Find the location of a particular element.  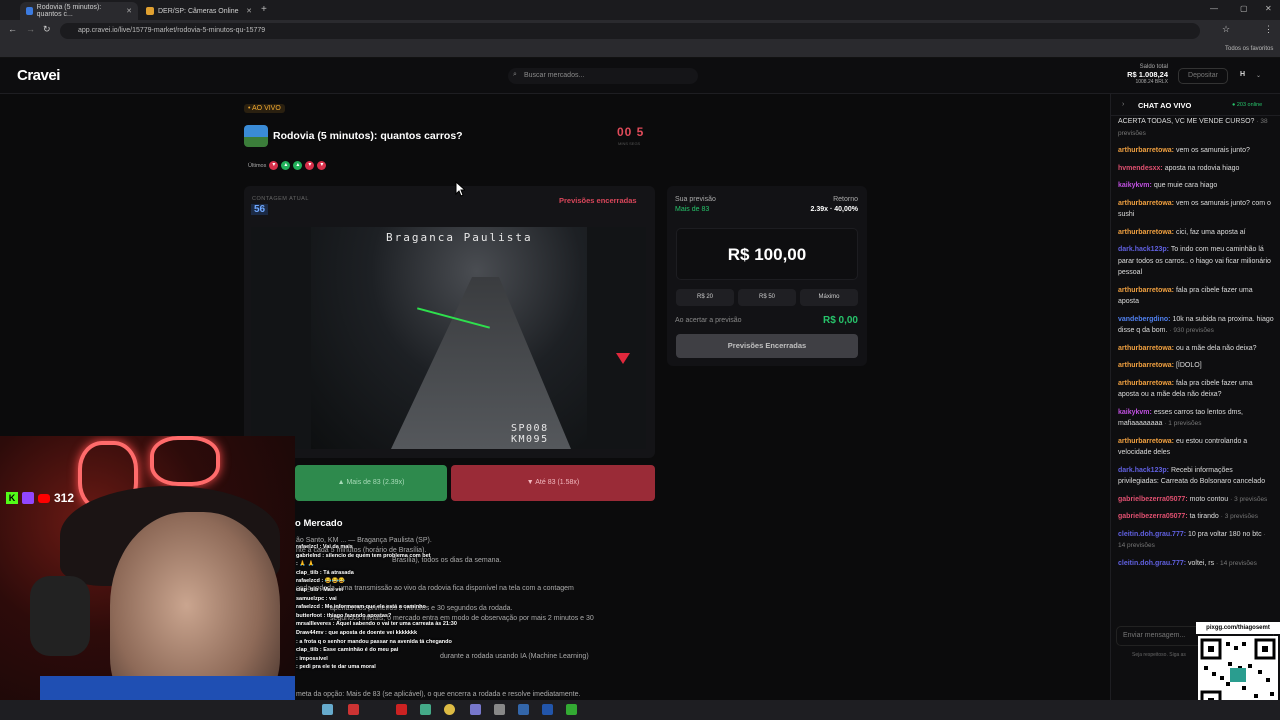

back-icon: ← is located at coordinates (12, 29).